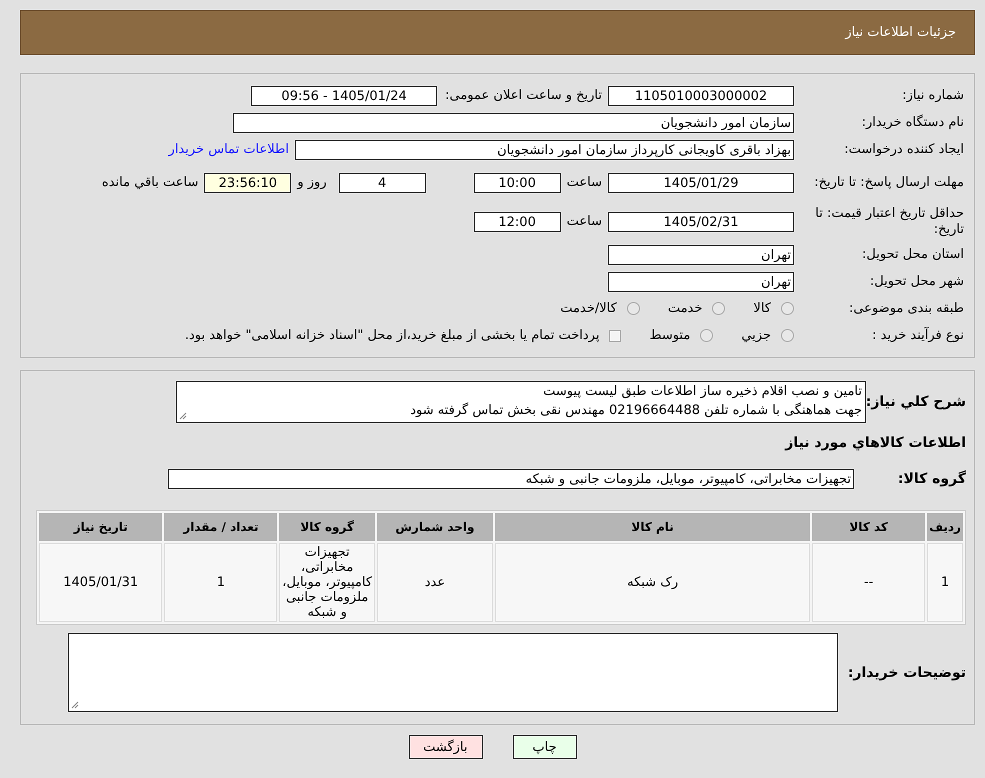 The height and width of the screenshot is (778, 985). What do you see at coordinates (756, 335) in the screenshot?
I see `radio-label: جزيي` at bounding box center [756, 335].